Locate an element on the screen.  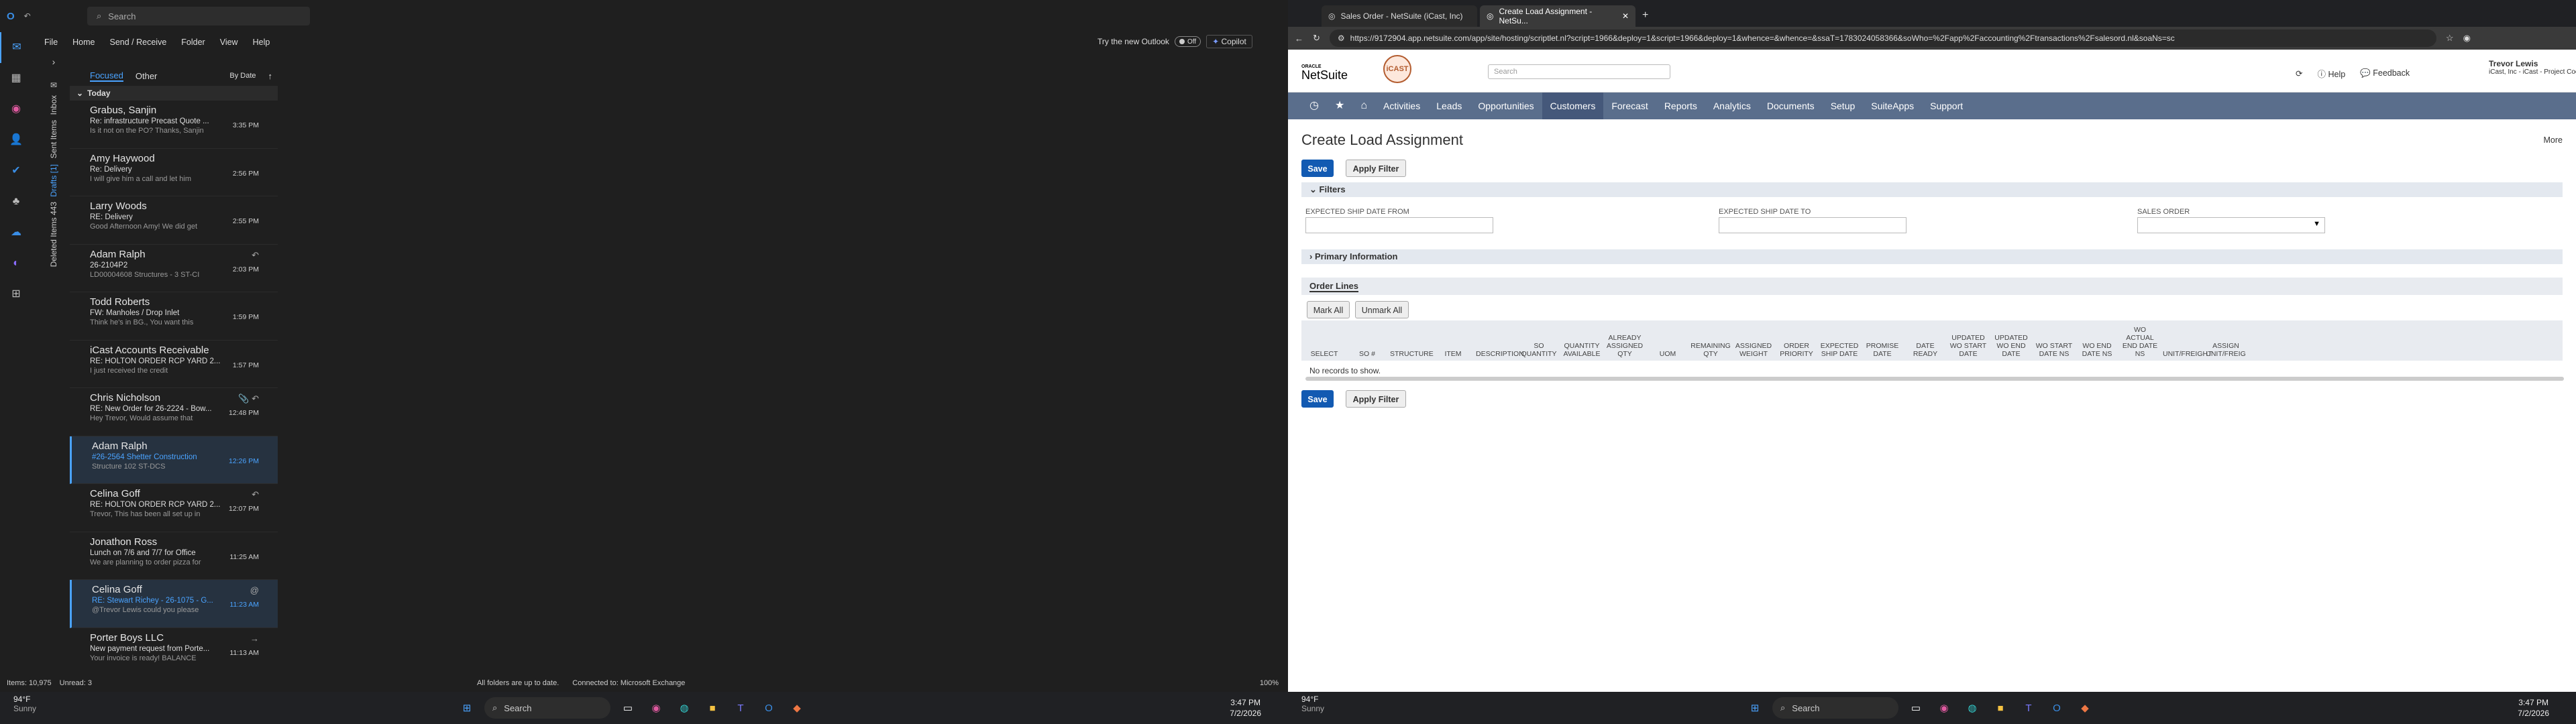
column-header: EXPECTED SHIP DATE is located at coordinates (1839, 350).